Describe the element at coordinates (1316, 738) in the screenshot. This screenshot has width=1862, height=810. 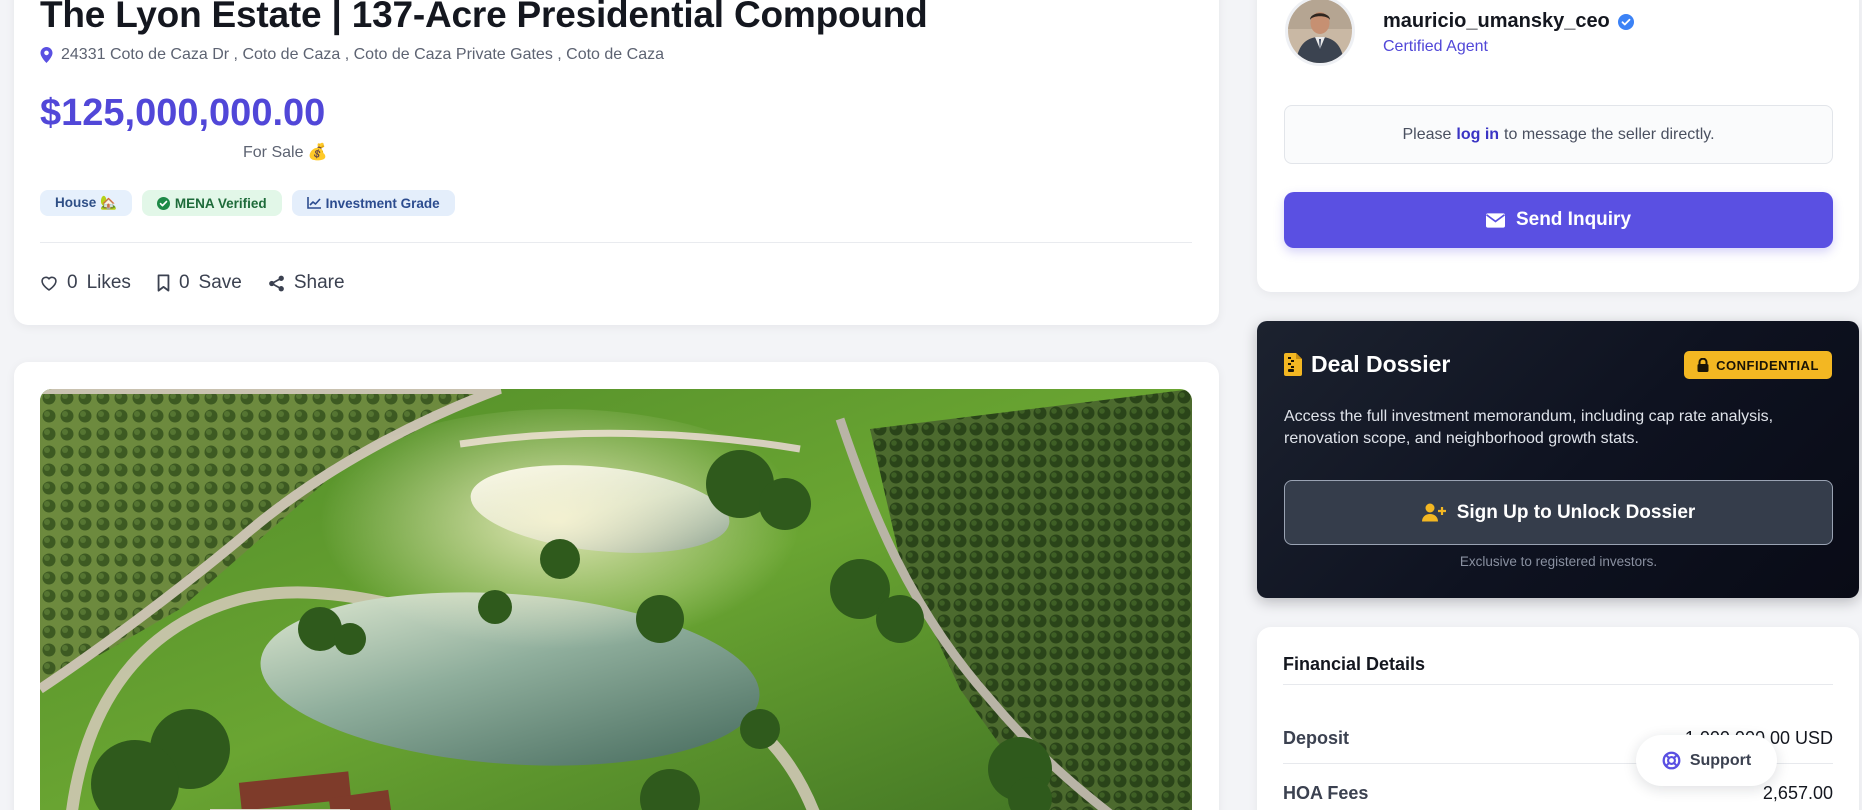
I see `financial-row-label: Deposit` at that location.